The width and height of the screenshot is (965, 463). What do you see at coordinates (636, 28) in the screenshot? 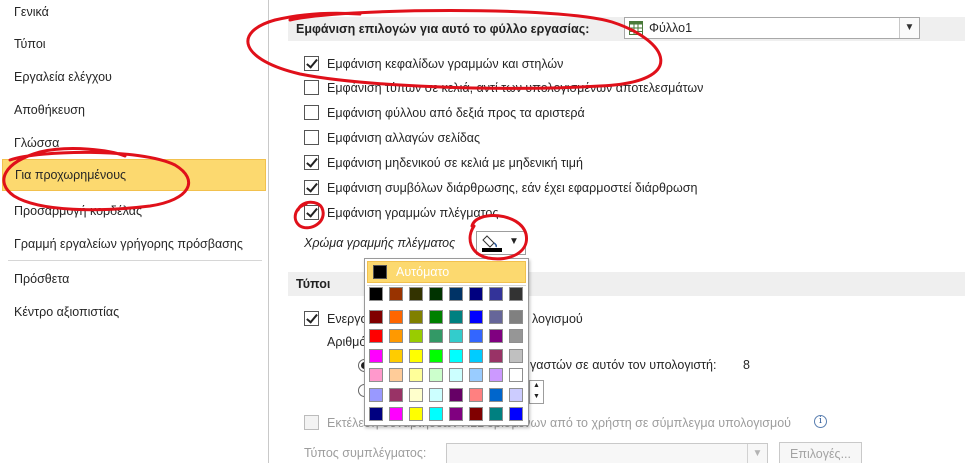
I see `worksheet-icon` at bounding box center [636, 28].